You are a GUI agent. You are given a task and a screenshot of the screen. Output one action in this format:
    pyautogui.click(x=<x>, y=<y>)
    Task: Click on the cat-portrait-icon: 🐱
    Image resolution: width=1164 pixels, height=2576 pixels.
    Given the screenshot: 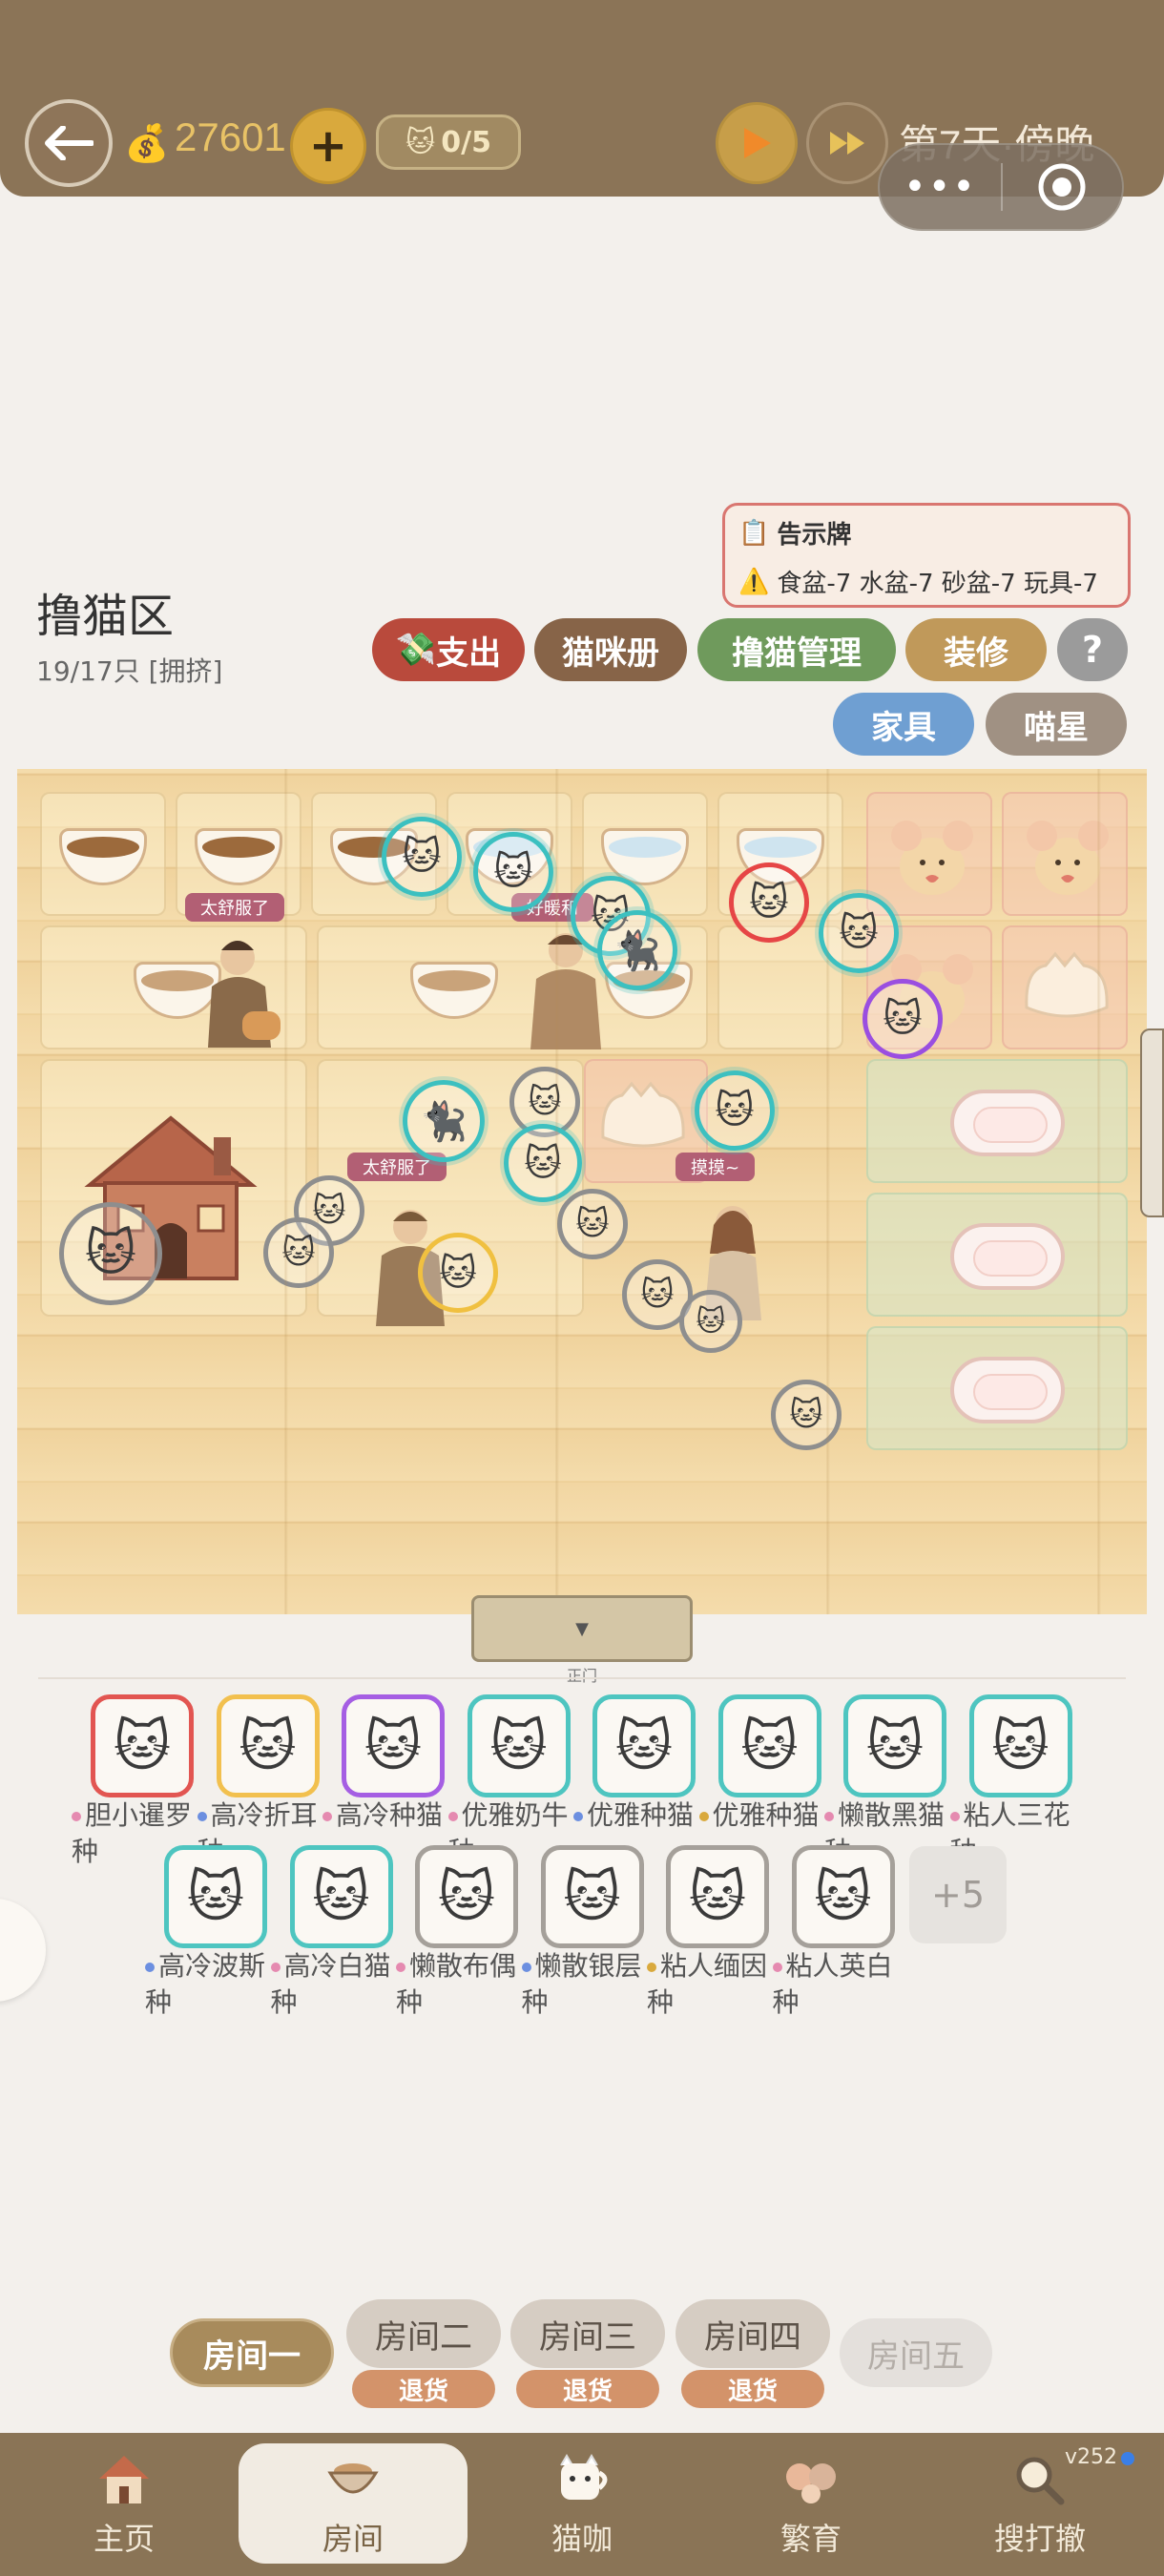 What is the action you would take?
    pyautogui.click(x=215, y=1896)
    